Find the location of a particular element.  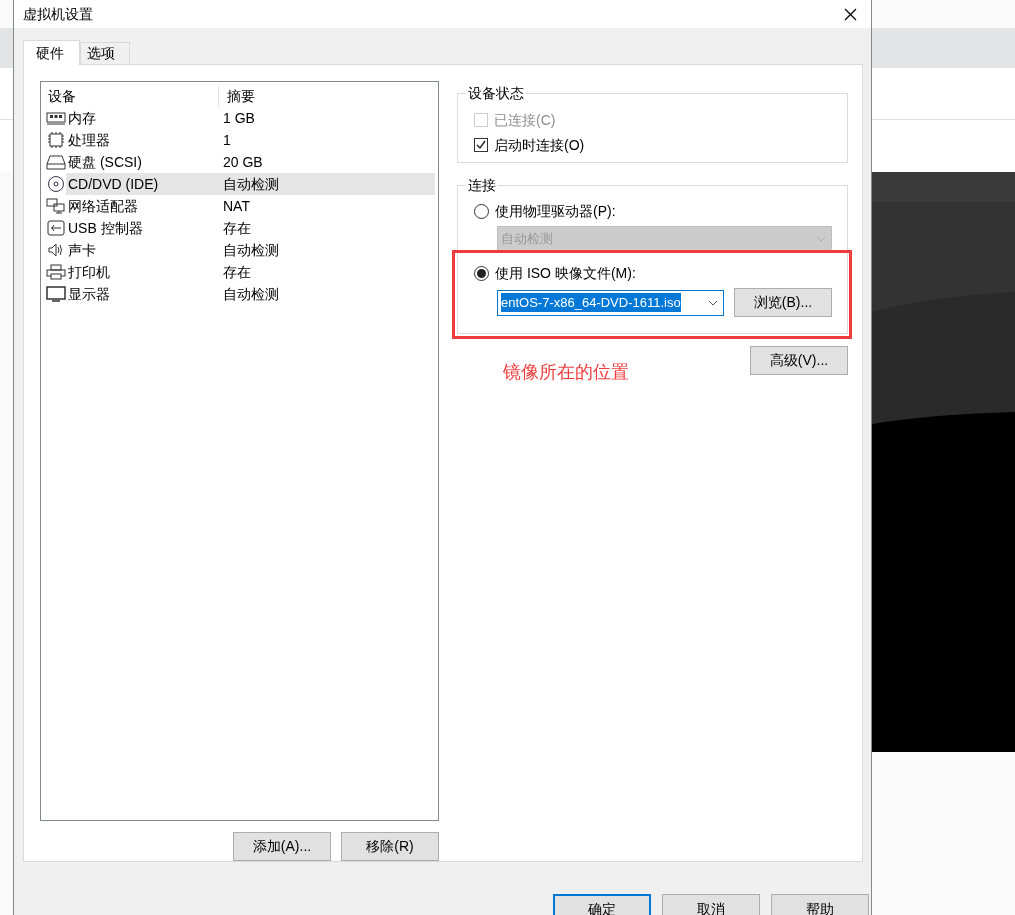

list-button: 移除(R) is located at coordinates (390, 846).